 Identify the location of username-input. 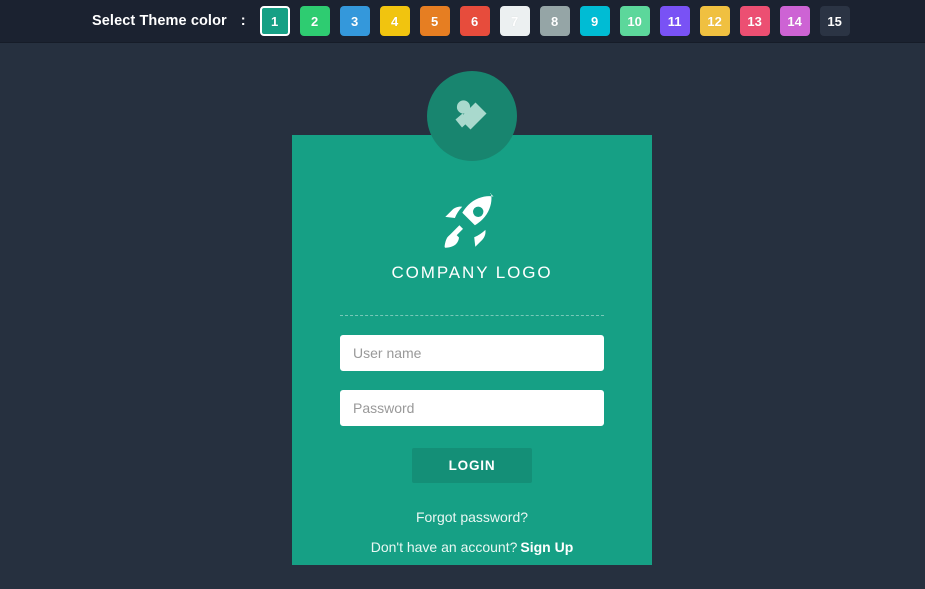
(472, 353).